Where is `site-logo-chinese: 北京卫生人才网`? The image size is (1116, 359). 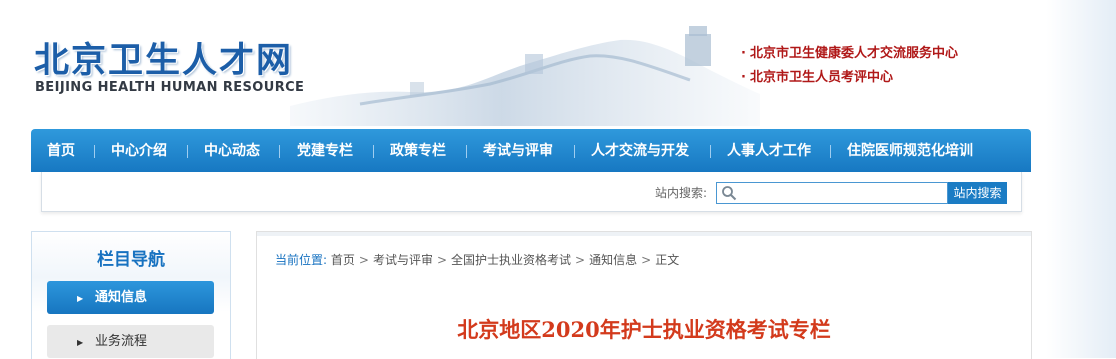
site-logo-chinese: 北京卫生人才网 is located at coordinates (163, 57).